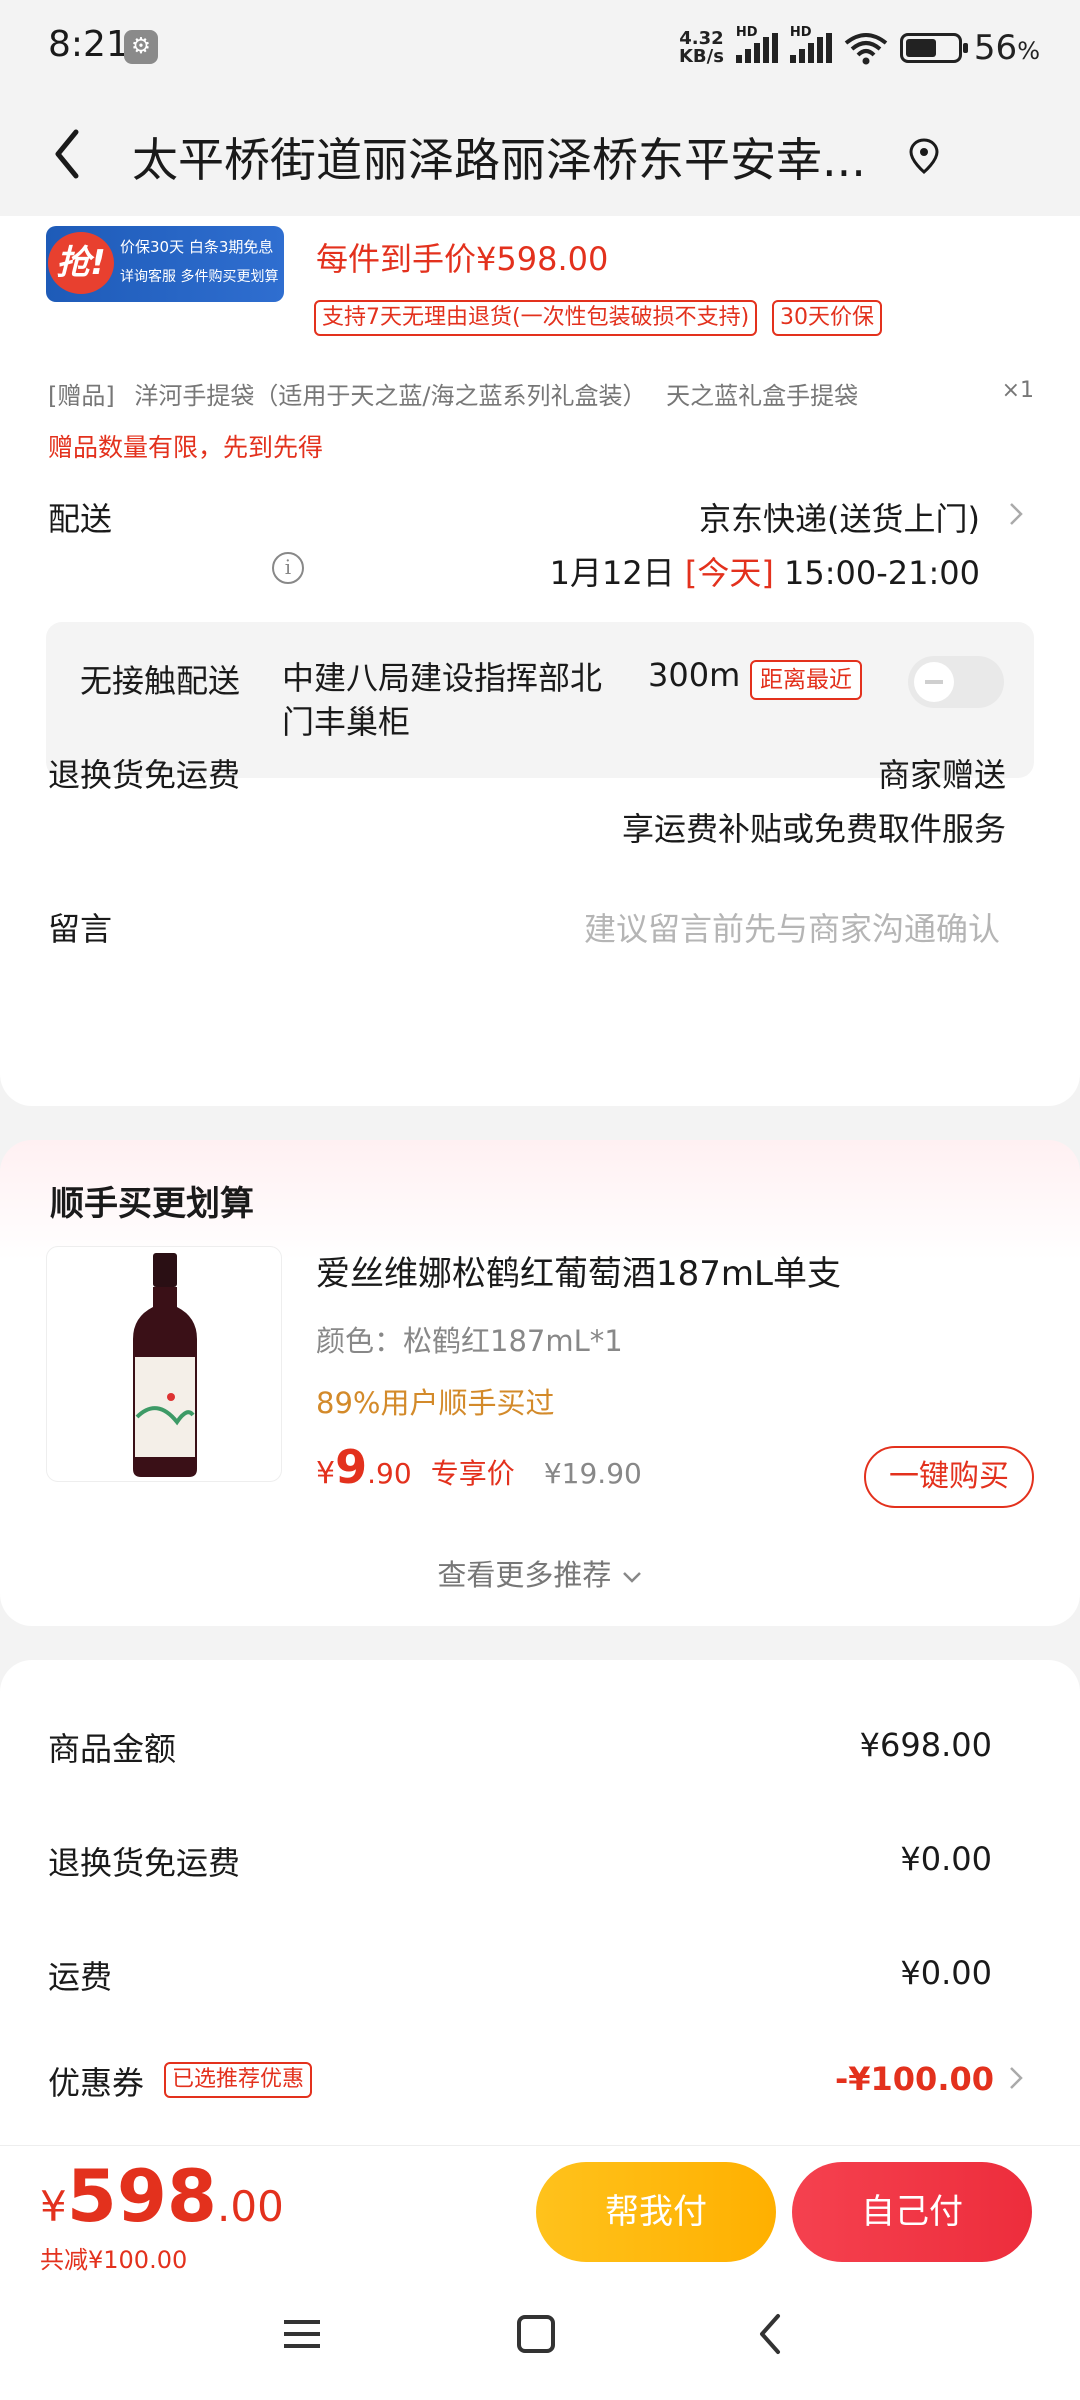  I want to click on coupon-tag: 已选推荐优惠, so click(238, 2080).